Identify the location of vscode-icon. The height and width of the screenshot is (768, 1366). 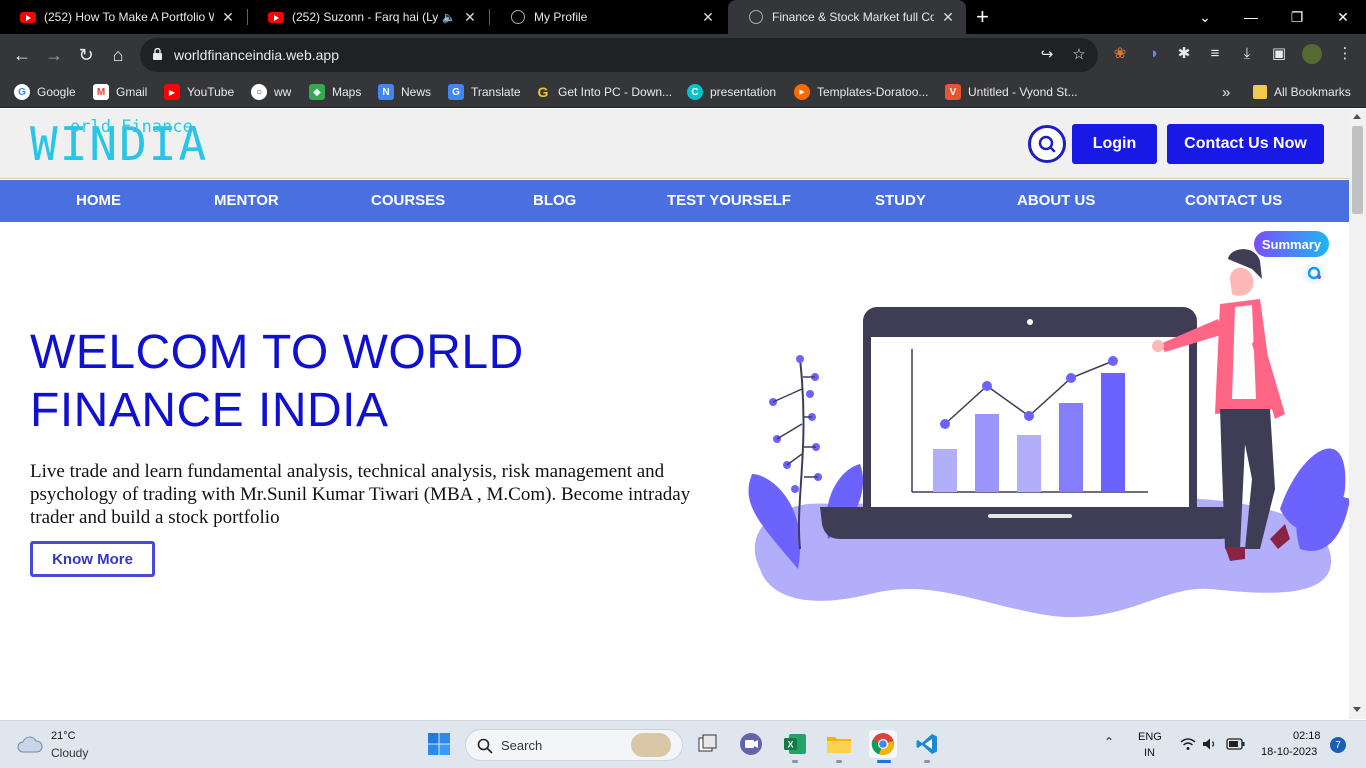
(926, 744).